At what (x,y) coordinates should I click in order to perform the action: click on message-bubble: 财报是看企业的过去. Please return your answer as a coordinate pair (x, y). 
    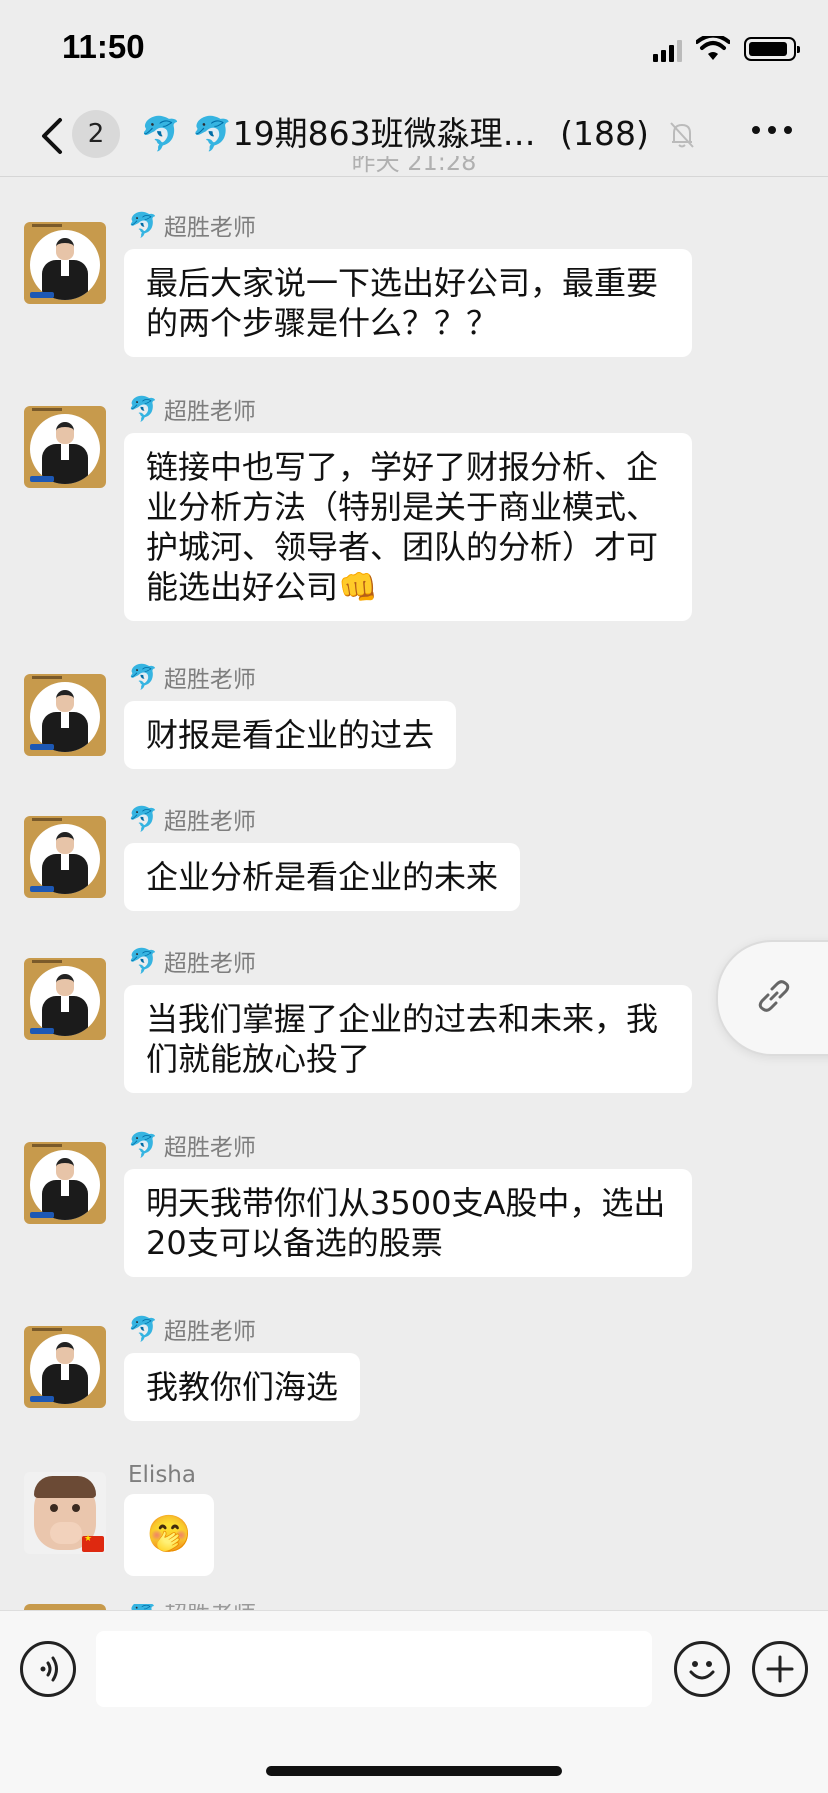
    Looking at the image, I should click on (290, 735).